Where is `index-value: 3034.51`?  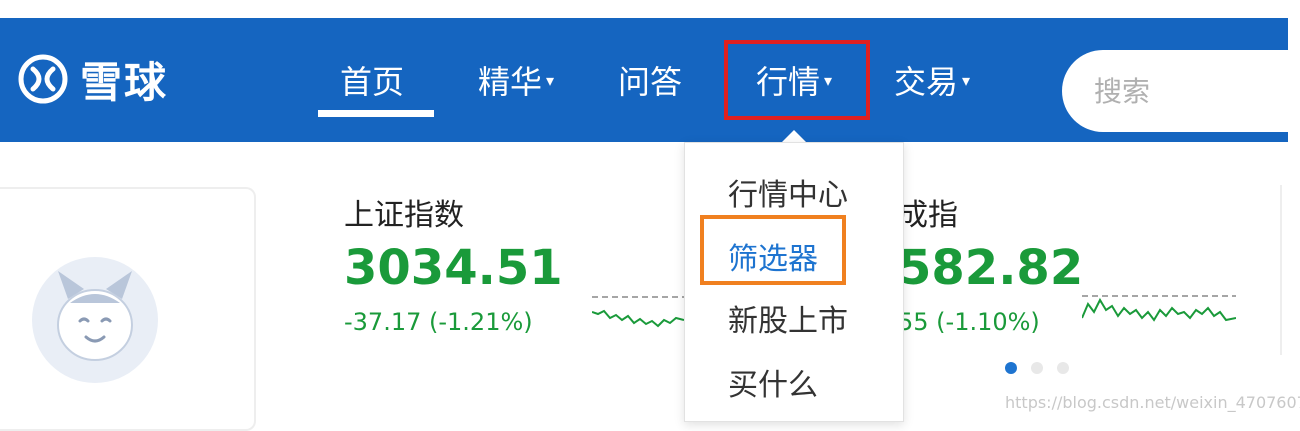
index-value: 3034.51 is located at coordinates (453, 268).